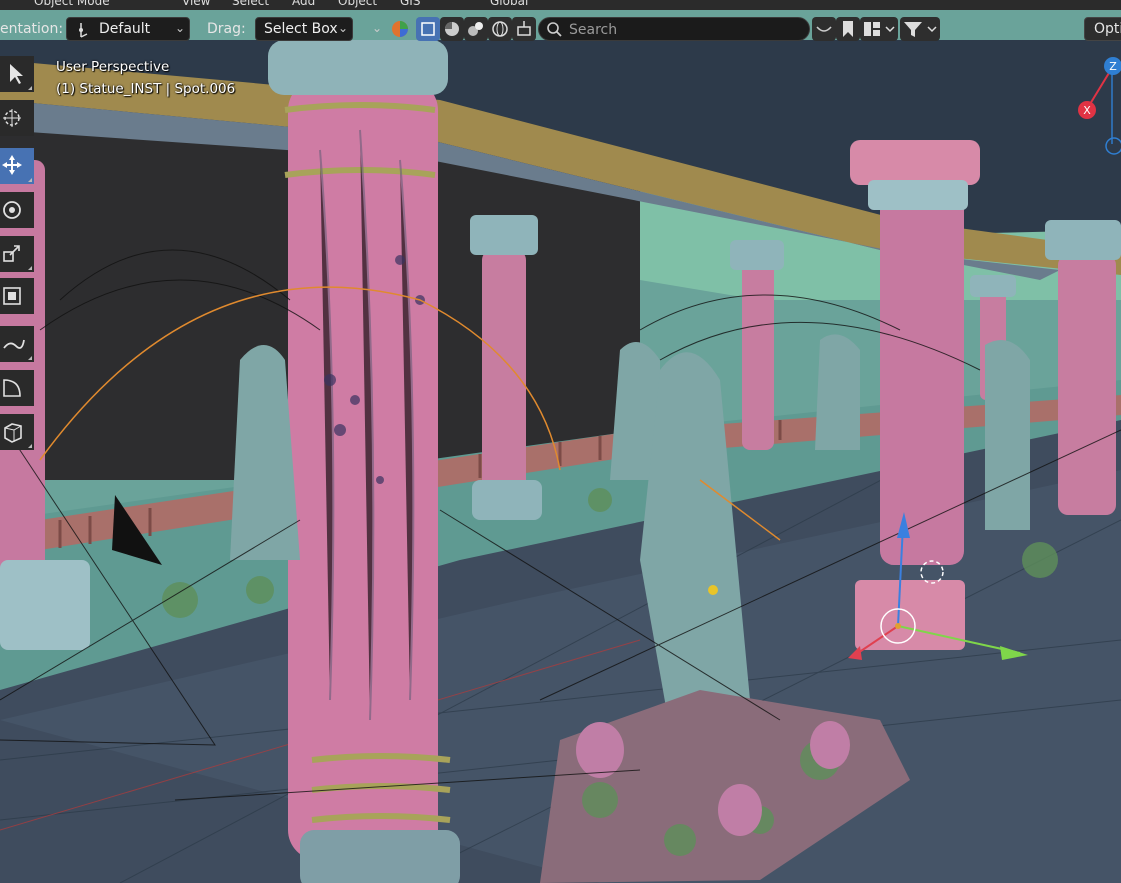 This screenshot has height=883, width=1121. I want to click on color-wheel-icon, so click(400, 29).